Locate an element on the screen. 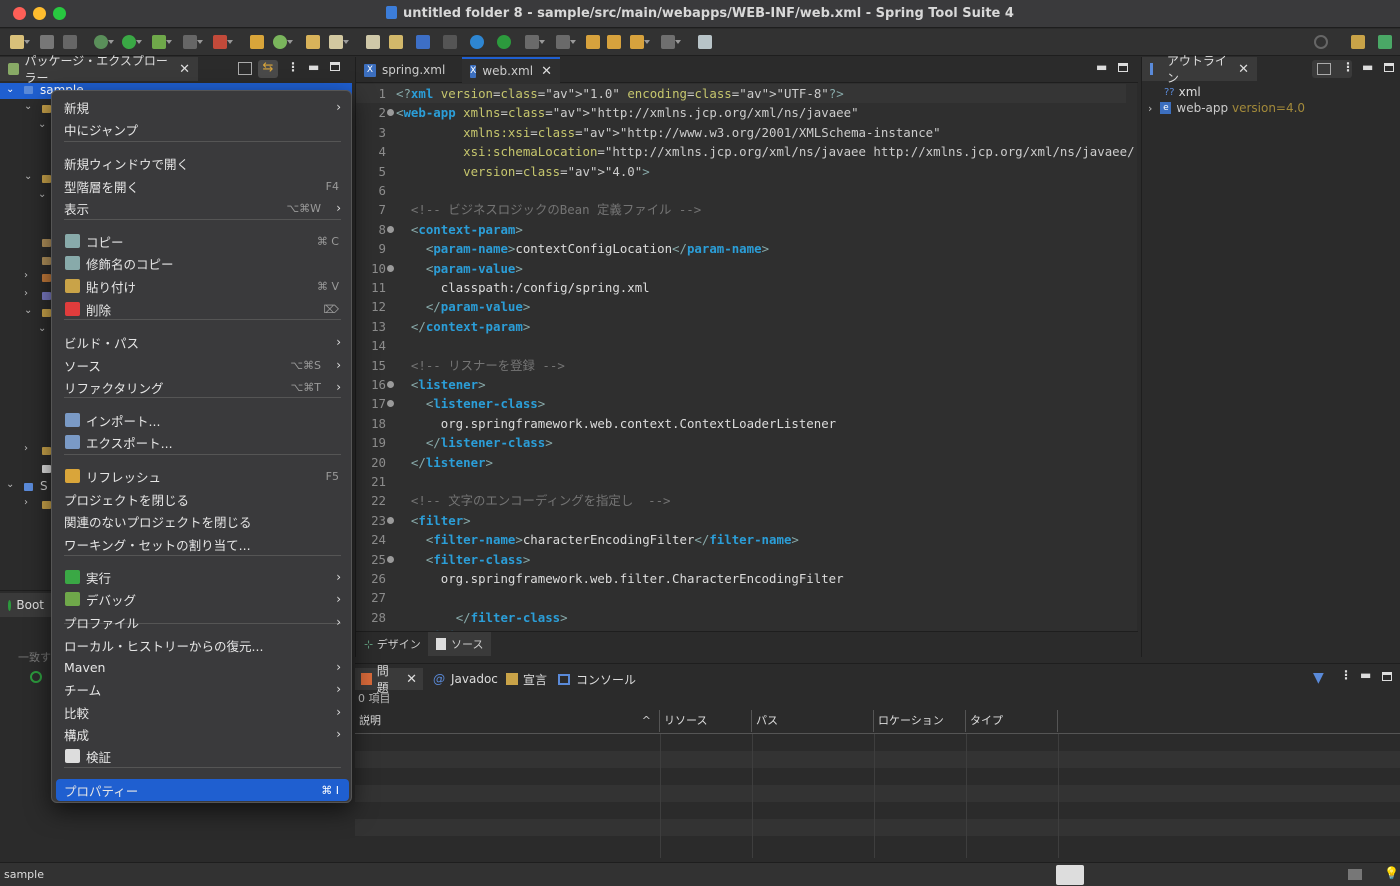 The width and height of the screenshot is (1400, 886). tab-problems: 問題 ✕ is located at coordinates (389, 679).